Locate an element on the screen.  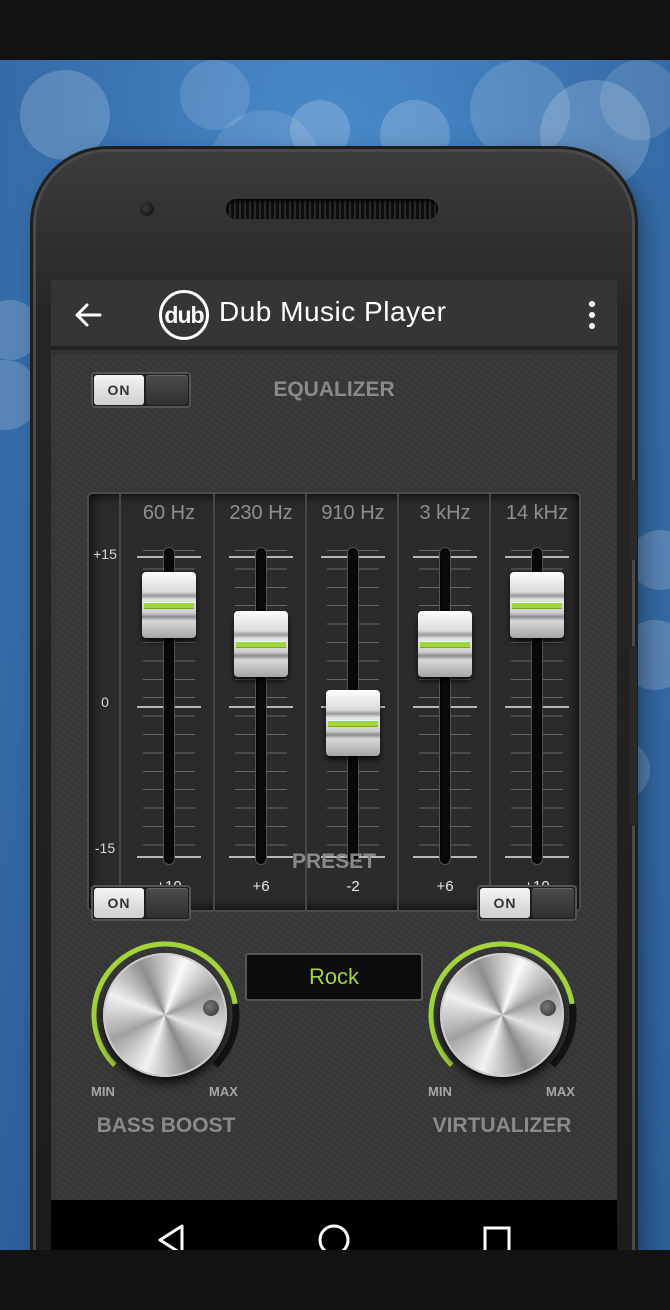
app-bar: dub Dub Music Player is located at coordinates (334, 315).